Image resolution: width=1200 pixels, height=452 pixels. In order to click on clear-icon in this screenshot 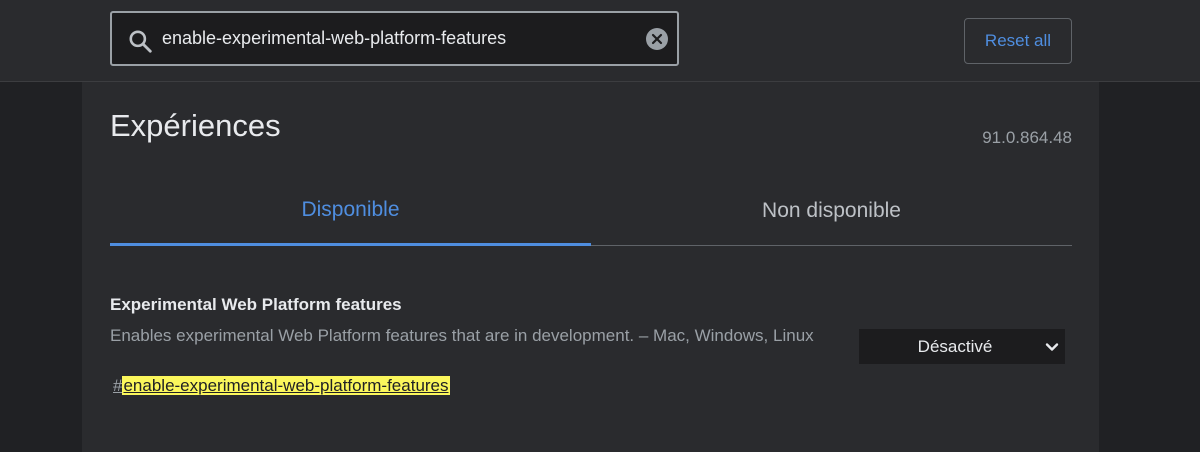, I will do `click(657, 39)`.